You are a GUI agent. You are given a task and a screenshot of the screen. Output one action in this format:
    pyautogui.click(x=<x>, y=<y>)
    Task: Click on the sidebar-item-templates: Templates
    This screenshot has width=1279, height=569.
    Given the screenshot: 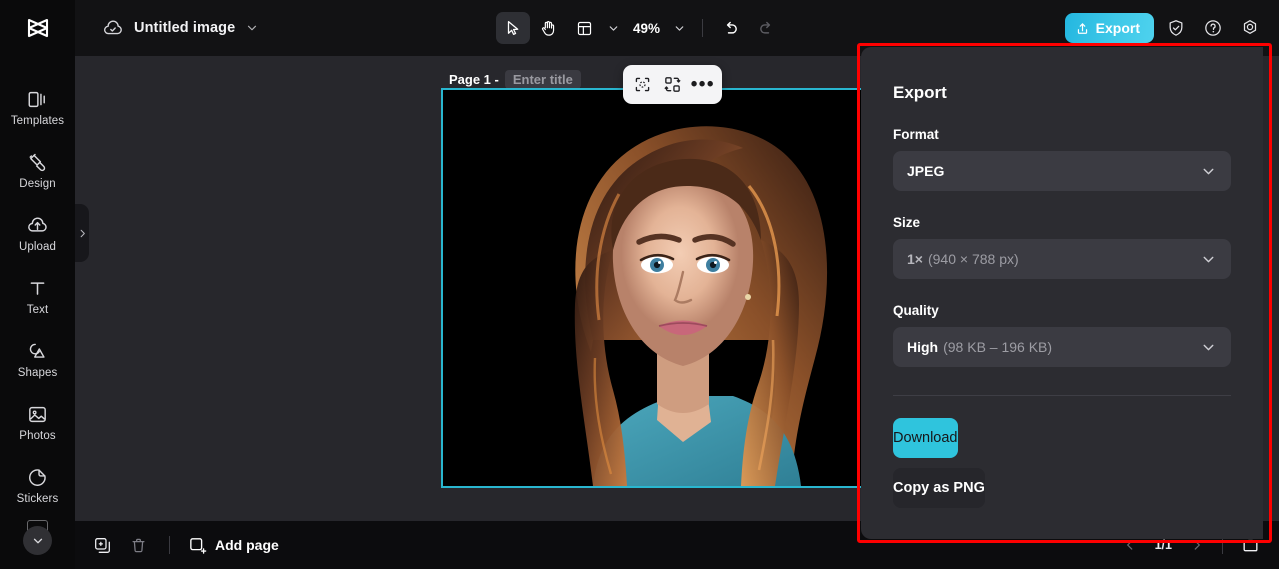 What is the action you would take?
    pyautogui.click(x=37, y=107)
    